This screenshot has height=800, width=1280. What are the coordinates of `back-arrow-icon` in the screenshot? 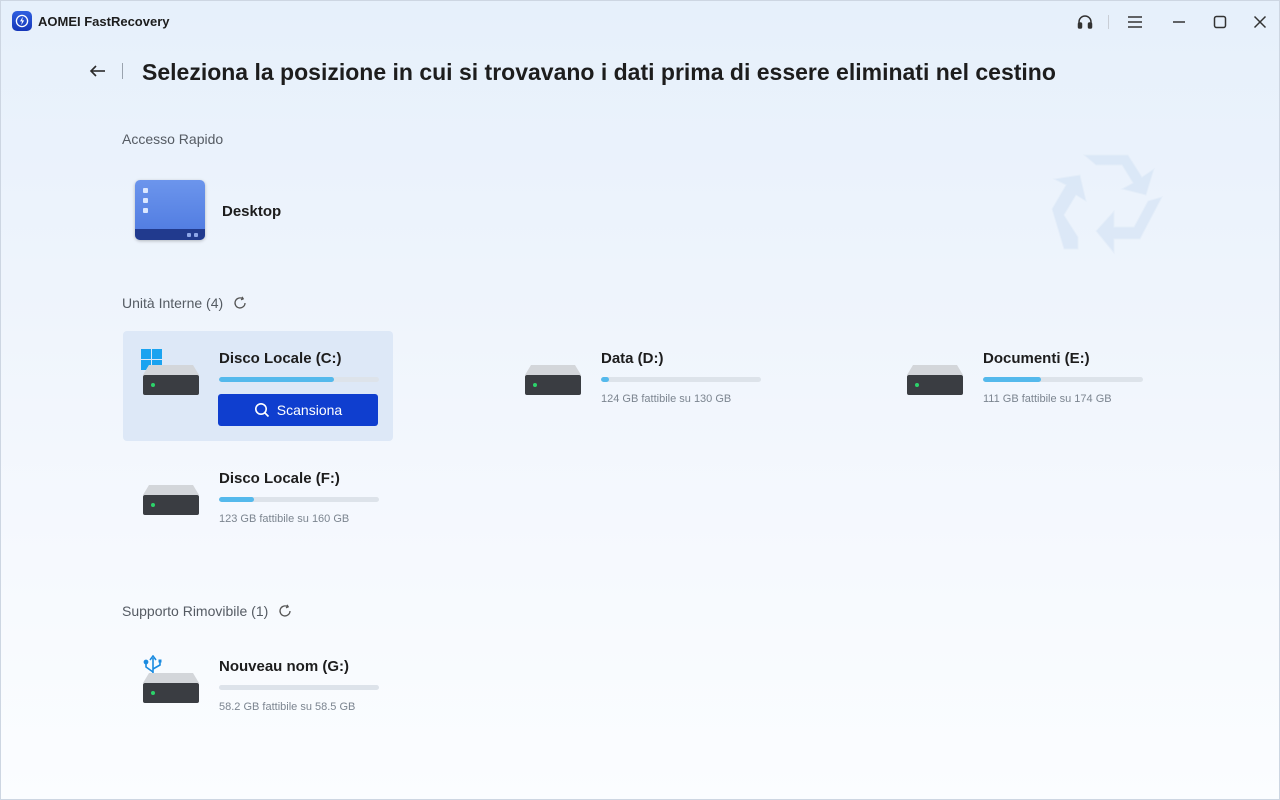 It's located at (98, 71).